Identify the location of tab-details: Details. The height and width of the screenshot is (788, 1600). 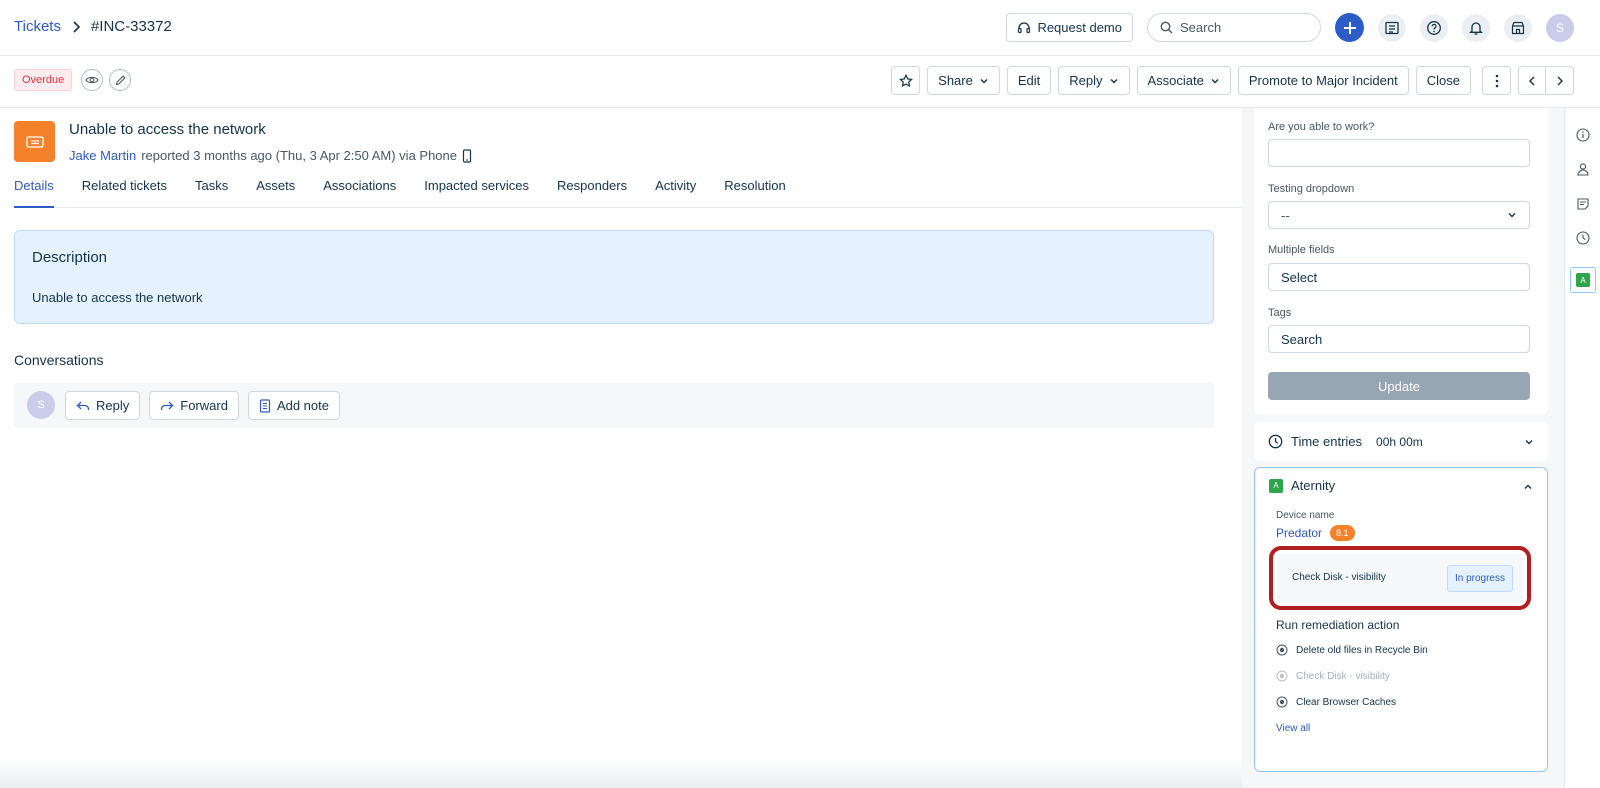
(34, 193).